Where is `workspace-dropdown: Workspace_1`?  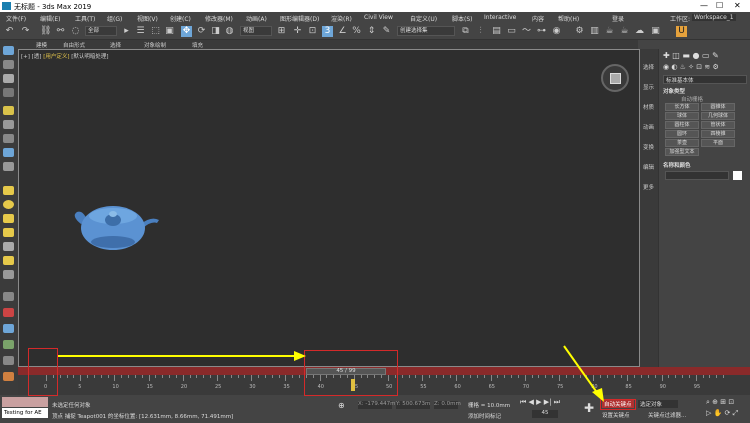 workspace-dropdown: Workspace_1 is located at coordinates (714, 17).